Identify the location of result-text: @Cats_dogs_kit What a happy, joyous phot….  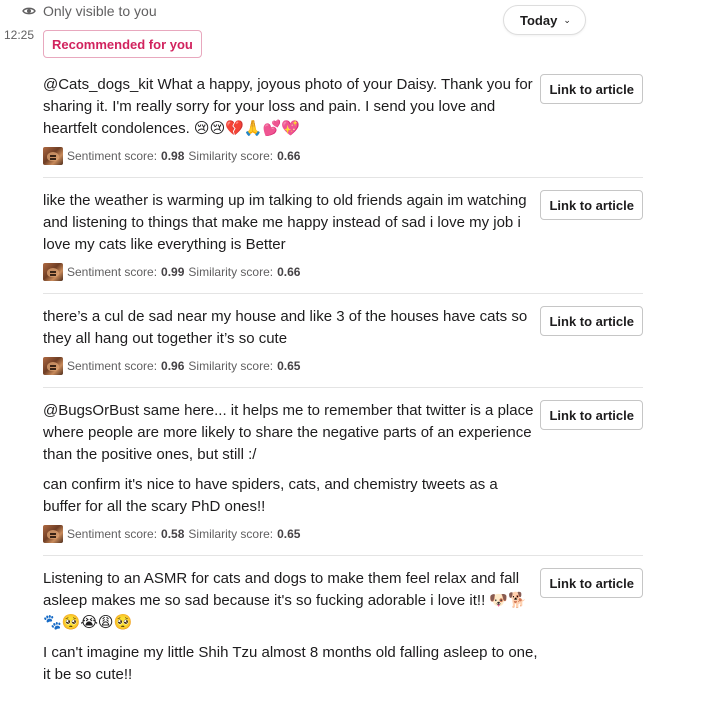
(290, 107).